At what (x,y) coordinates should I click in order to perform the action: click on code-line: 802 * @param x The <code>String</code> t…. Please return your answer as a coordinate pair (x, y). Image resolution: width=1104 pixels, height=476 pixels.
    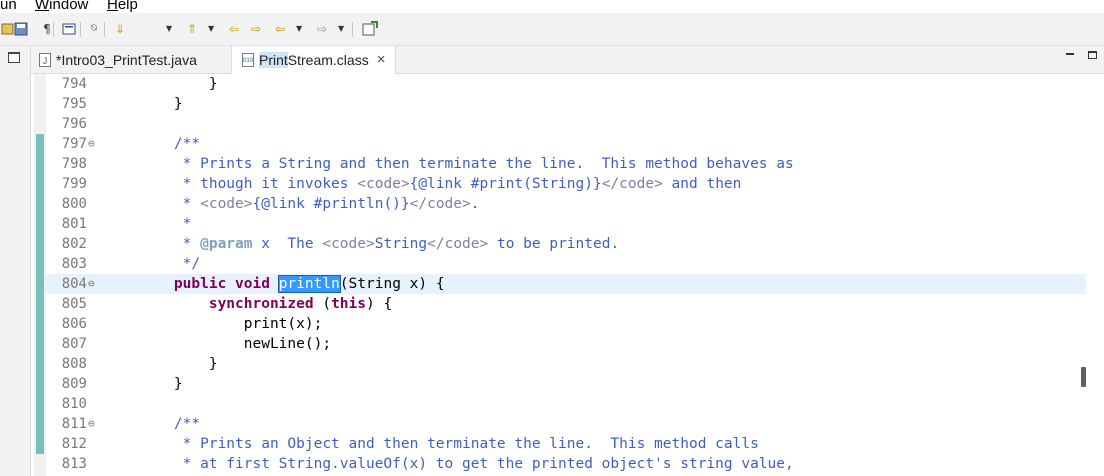
    Looking at the image, I should click on (566, 244).